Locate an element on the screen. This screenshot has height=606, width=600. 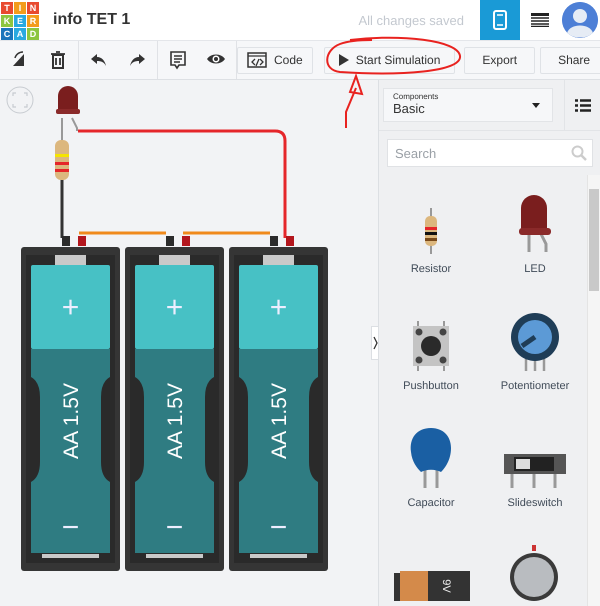
battery-marking: 9V is located at coordinates (446, 586).